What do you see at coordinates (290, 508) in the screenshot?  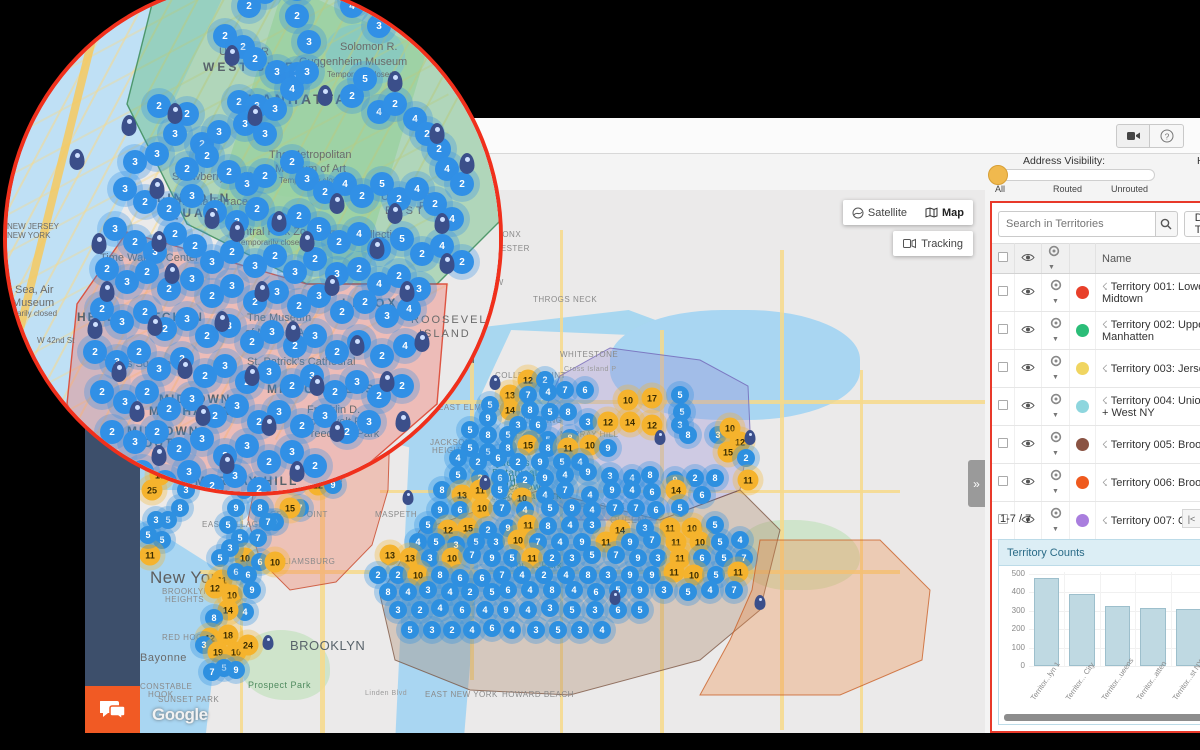 I see `map-cluster-marker: 15` at bounding box center [290, 508].